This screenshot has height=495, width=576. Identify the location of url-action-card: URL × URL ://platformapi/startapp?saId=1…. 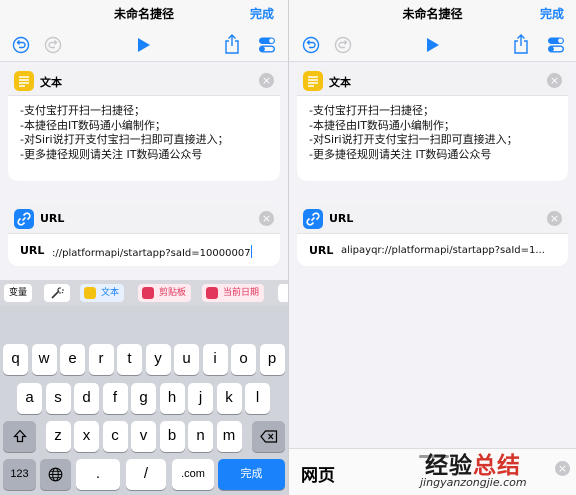
(144, 235).